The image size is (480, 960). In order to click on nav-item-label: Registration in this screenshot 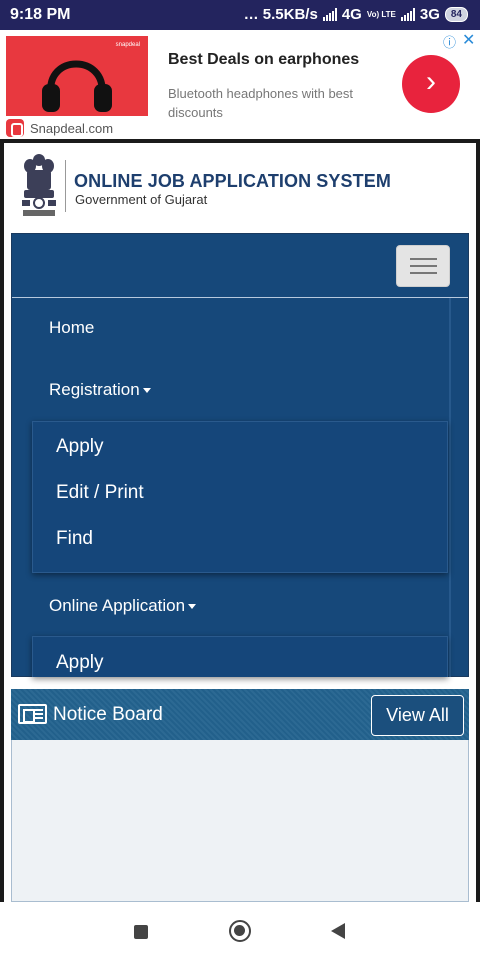, I will do `click(94, 389)`.